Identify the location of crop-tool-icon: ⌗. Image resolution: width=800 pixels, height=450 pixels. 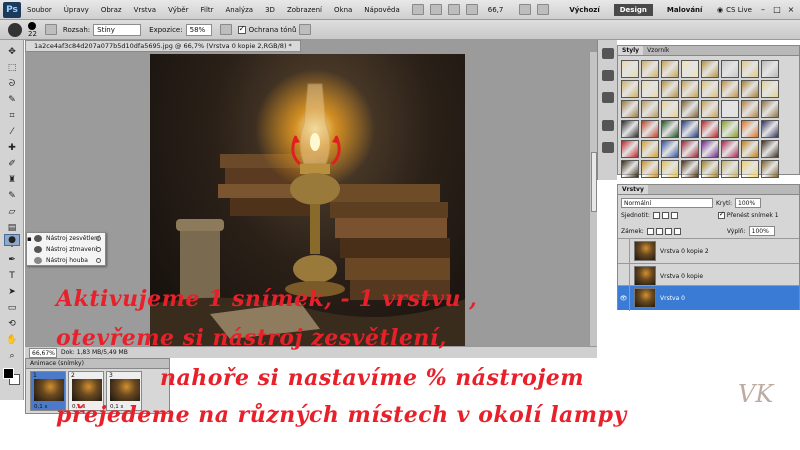
(12, 116).